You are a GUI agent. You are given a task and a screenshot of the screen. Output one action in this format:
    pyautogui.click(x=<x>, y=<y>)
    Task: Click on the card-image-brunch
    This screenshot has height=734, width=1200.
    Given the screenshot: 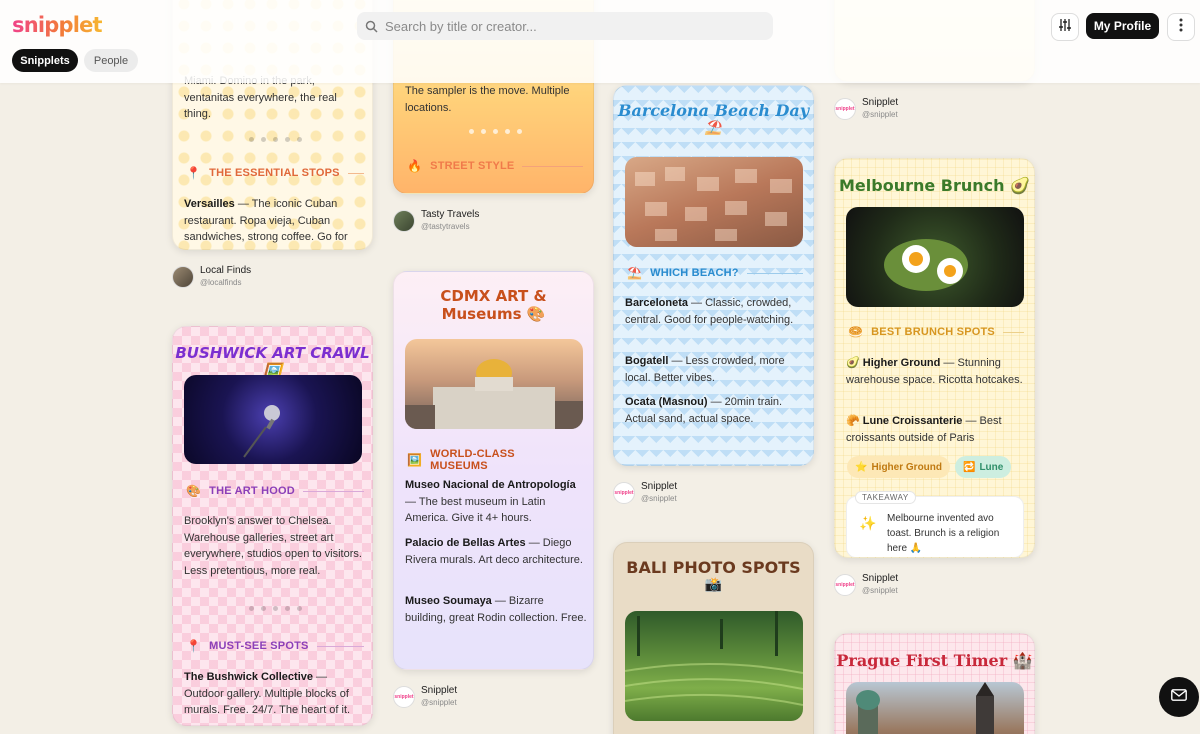 What is the action you would take?
    pyautogui.click(x=935, y=257)
    